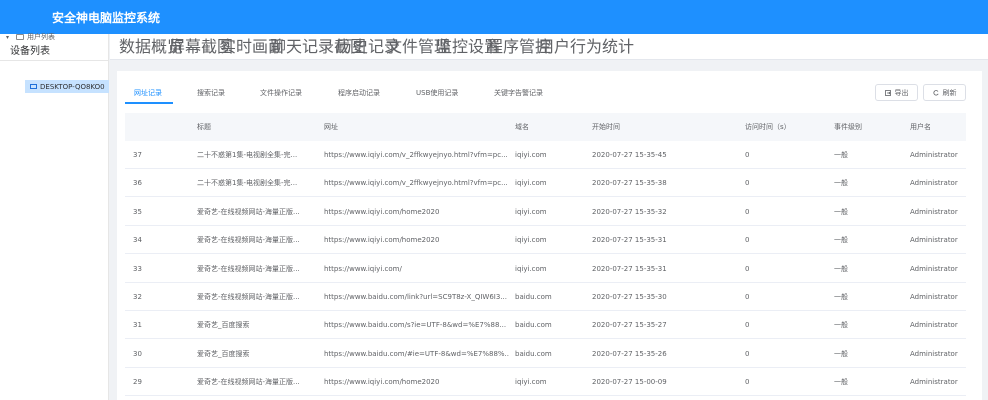 The height and width of the screenshot is (400, 988). Describe the element at coordinates (949, 92) in the screenshot. I see `refresh-label: 刷新` at that location.